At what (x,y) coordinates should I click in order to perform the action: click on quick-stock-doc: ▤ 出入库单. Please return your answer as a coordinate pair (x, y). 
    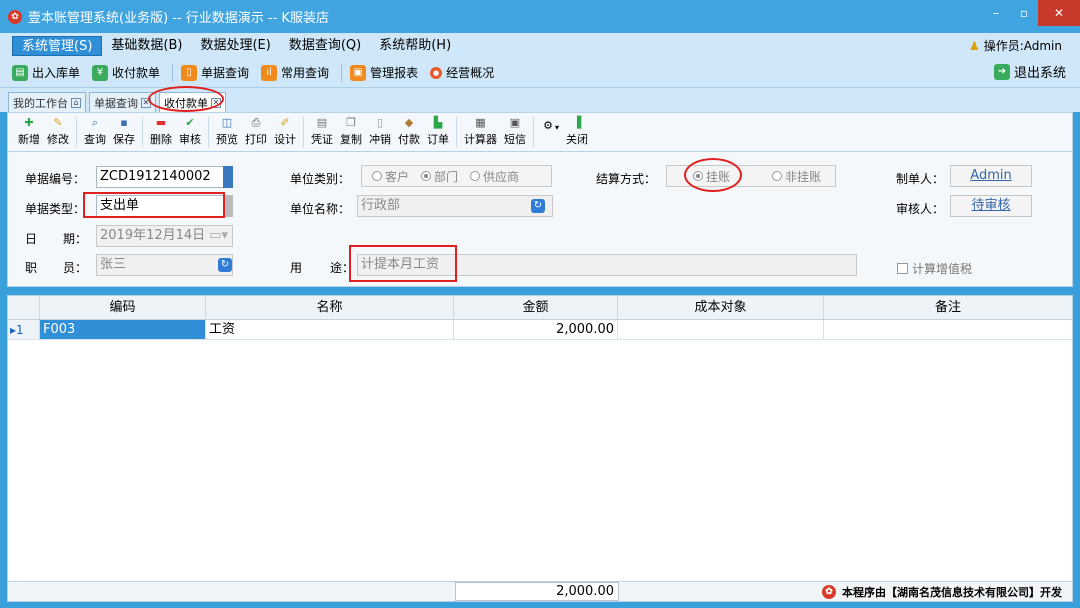
    Looking at the image, I should click on (46, 72).